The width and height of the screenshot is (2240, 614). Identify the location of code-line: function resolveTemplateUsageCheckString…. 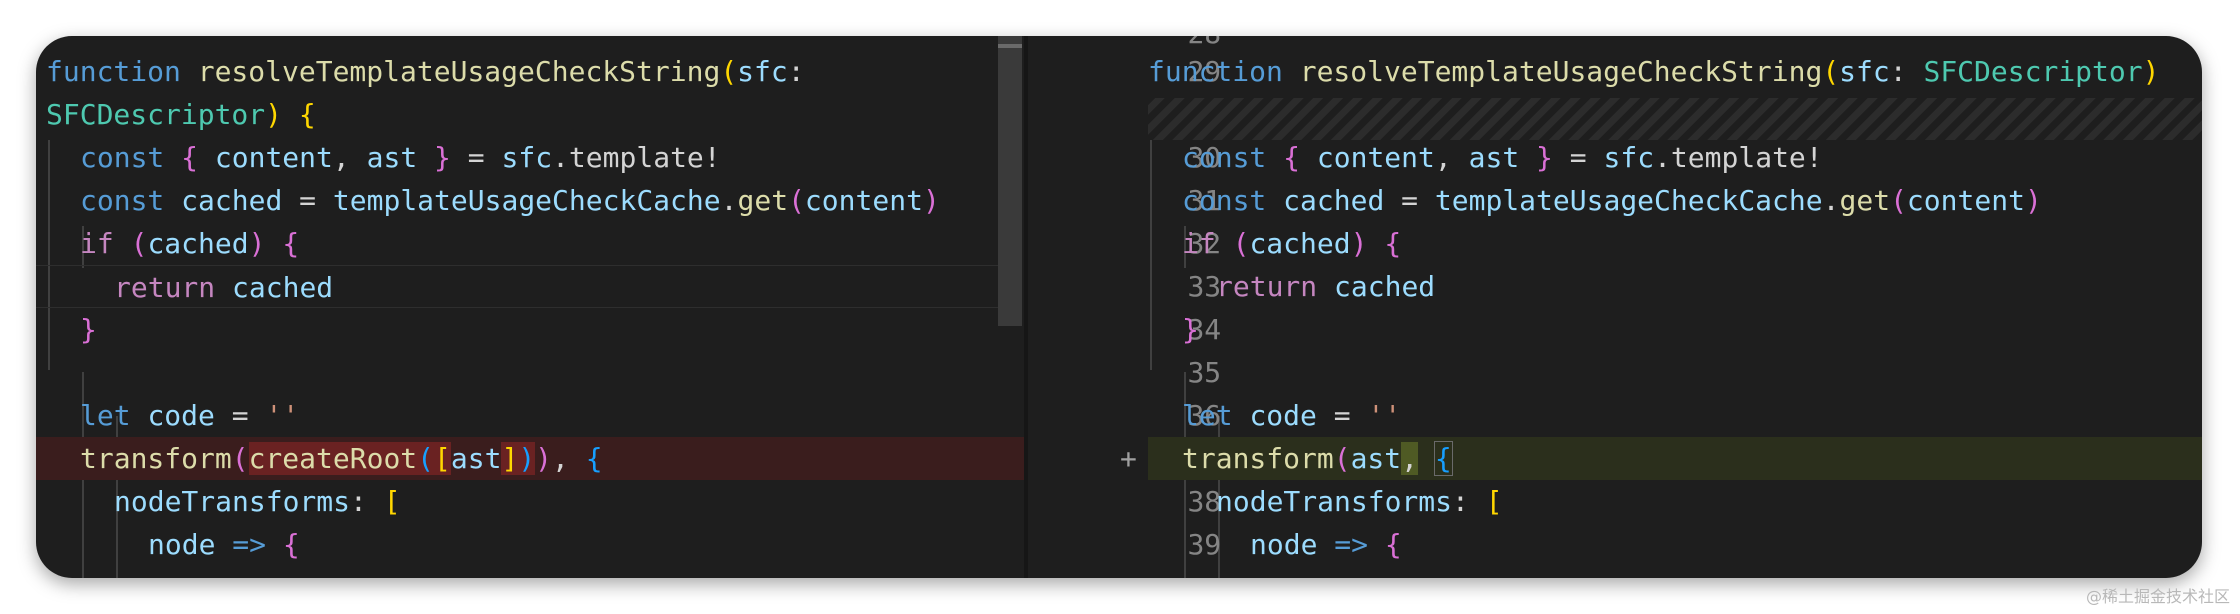
(420, 71).